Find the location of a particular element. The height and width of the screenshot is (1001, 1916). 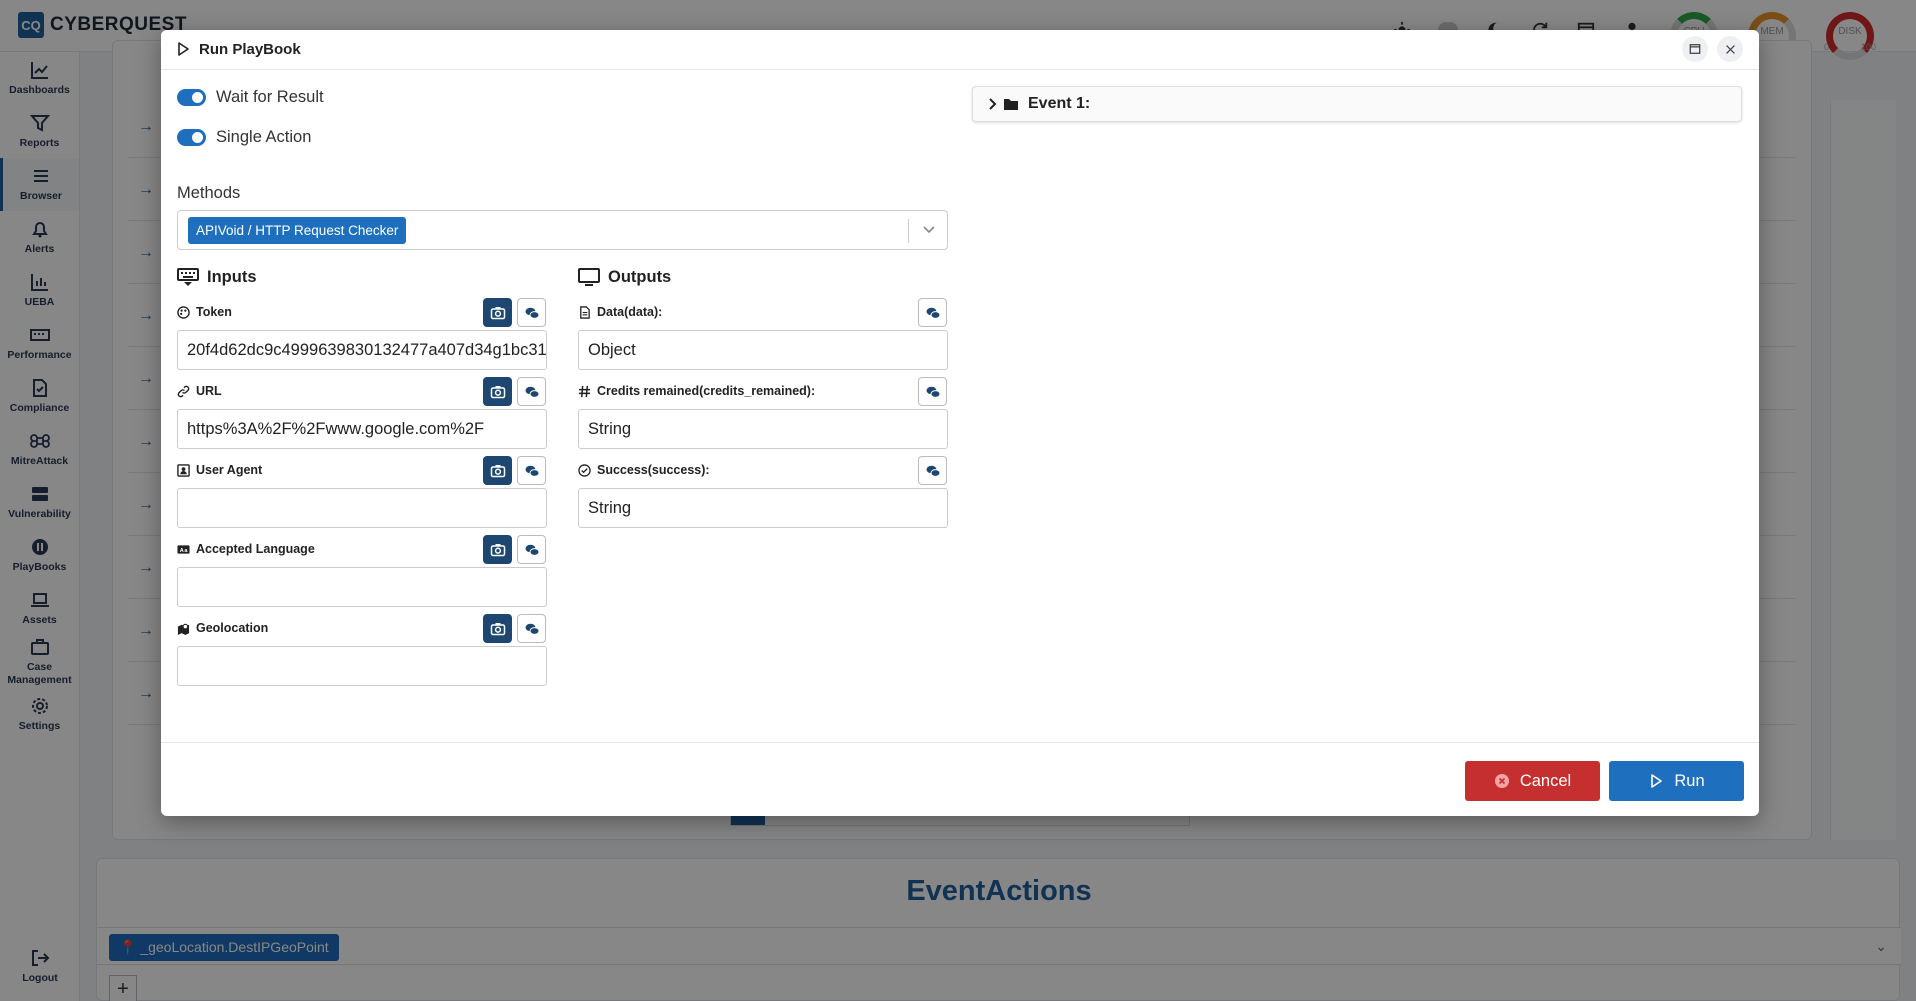

output-success-label-text: Success(success): is located at coordinates (653, 470).